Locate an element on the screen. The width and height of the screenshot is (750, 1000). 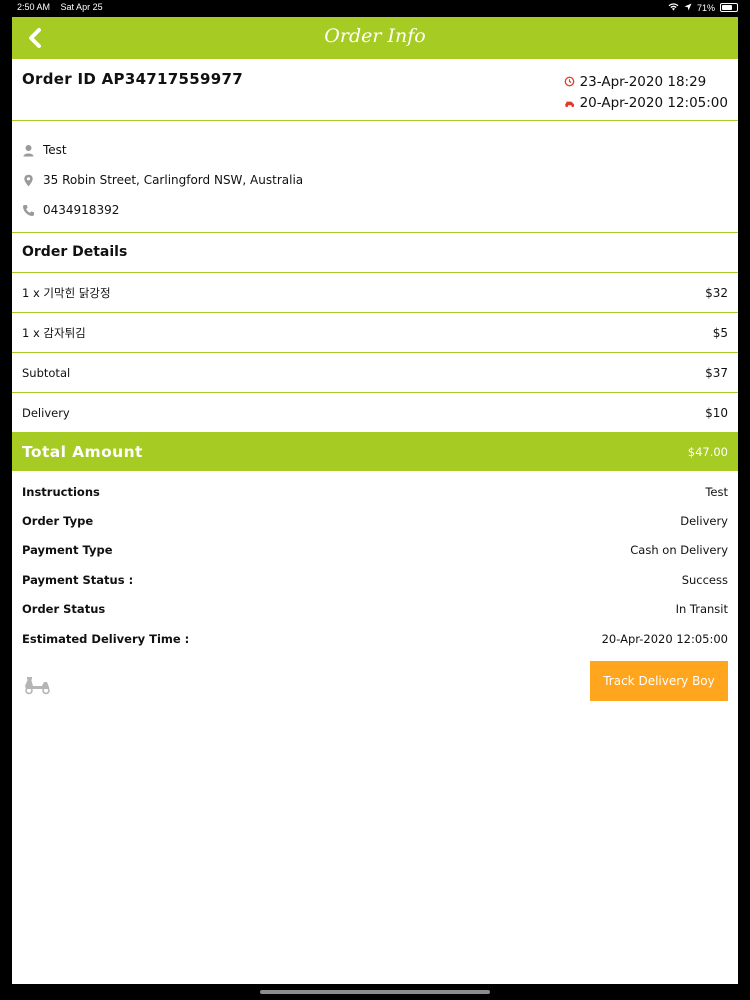
wifi-icon is located at coordinates (673, 7).